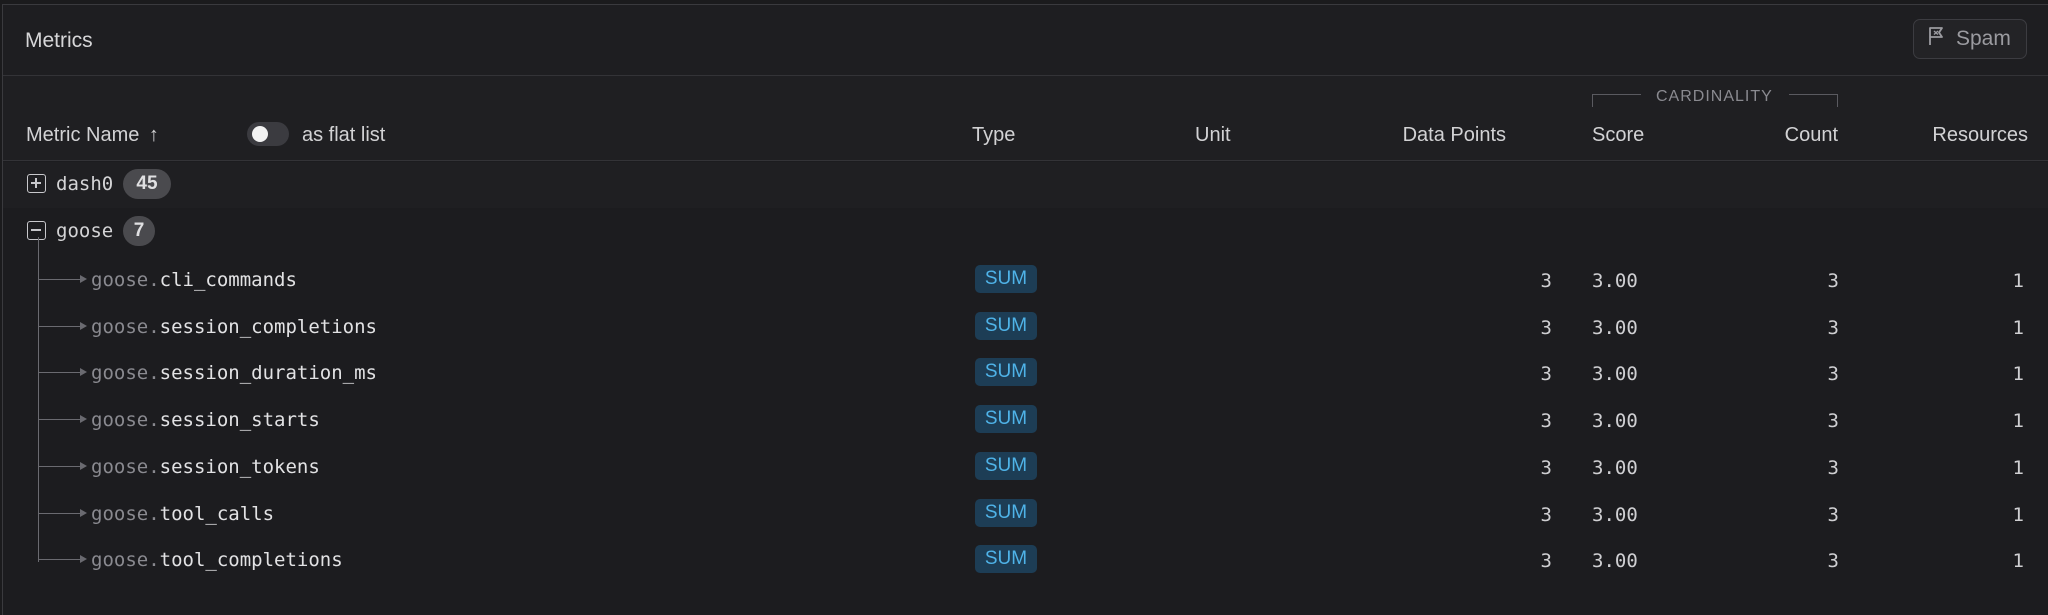  Describe the element at coordinates (1025, 40) in the screenshot. I see `panel-header: Metrics Spam` at that location.